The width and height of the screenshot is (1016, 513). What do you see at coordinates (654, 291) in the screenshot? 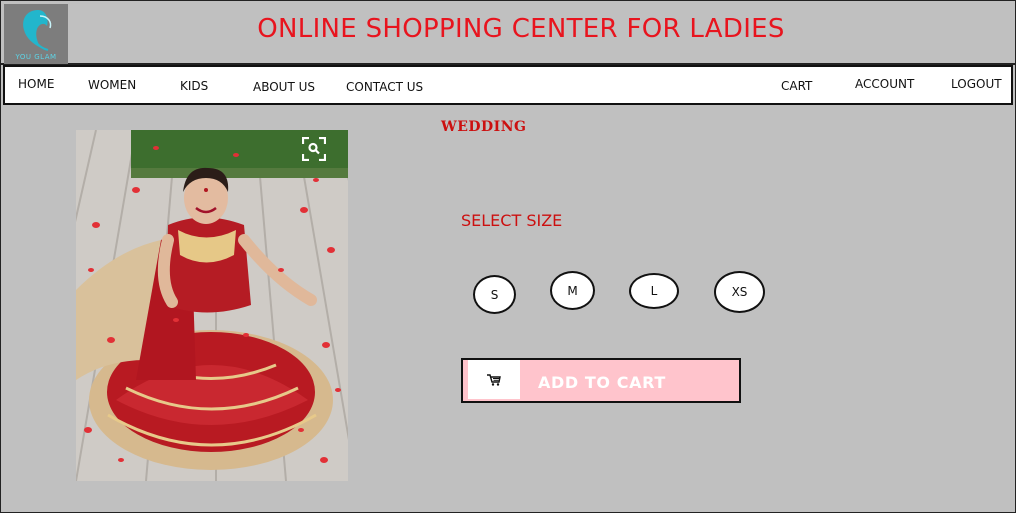
I see `size-option-l: L` at bounding box center [654, 291].